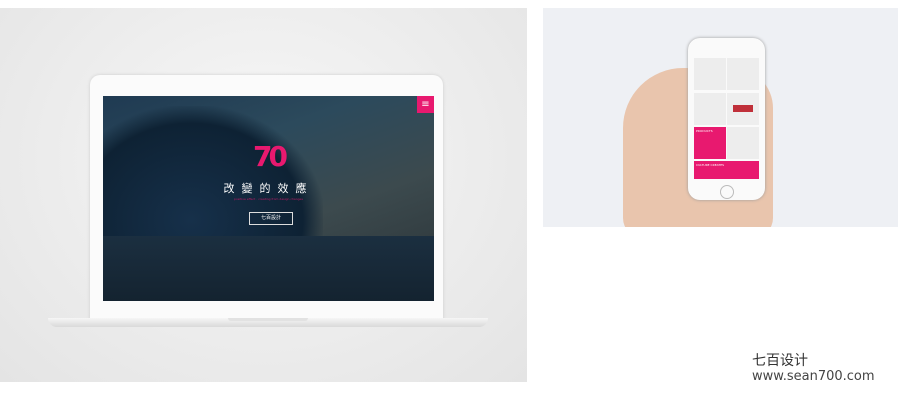  What do you see at coordinates (813, 376) in the screenshot?
I see `watermark-url: www.sean700.com` at bounding box center [813, 376].